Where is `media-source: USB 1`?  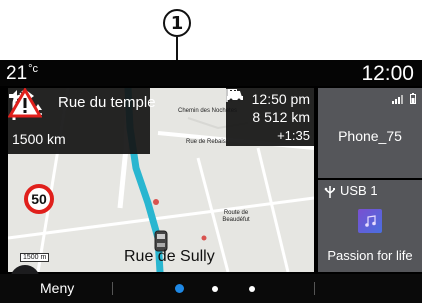
media-source: USB 1 is located at coordinates (359, 190).